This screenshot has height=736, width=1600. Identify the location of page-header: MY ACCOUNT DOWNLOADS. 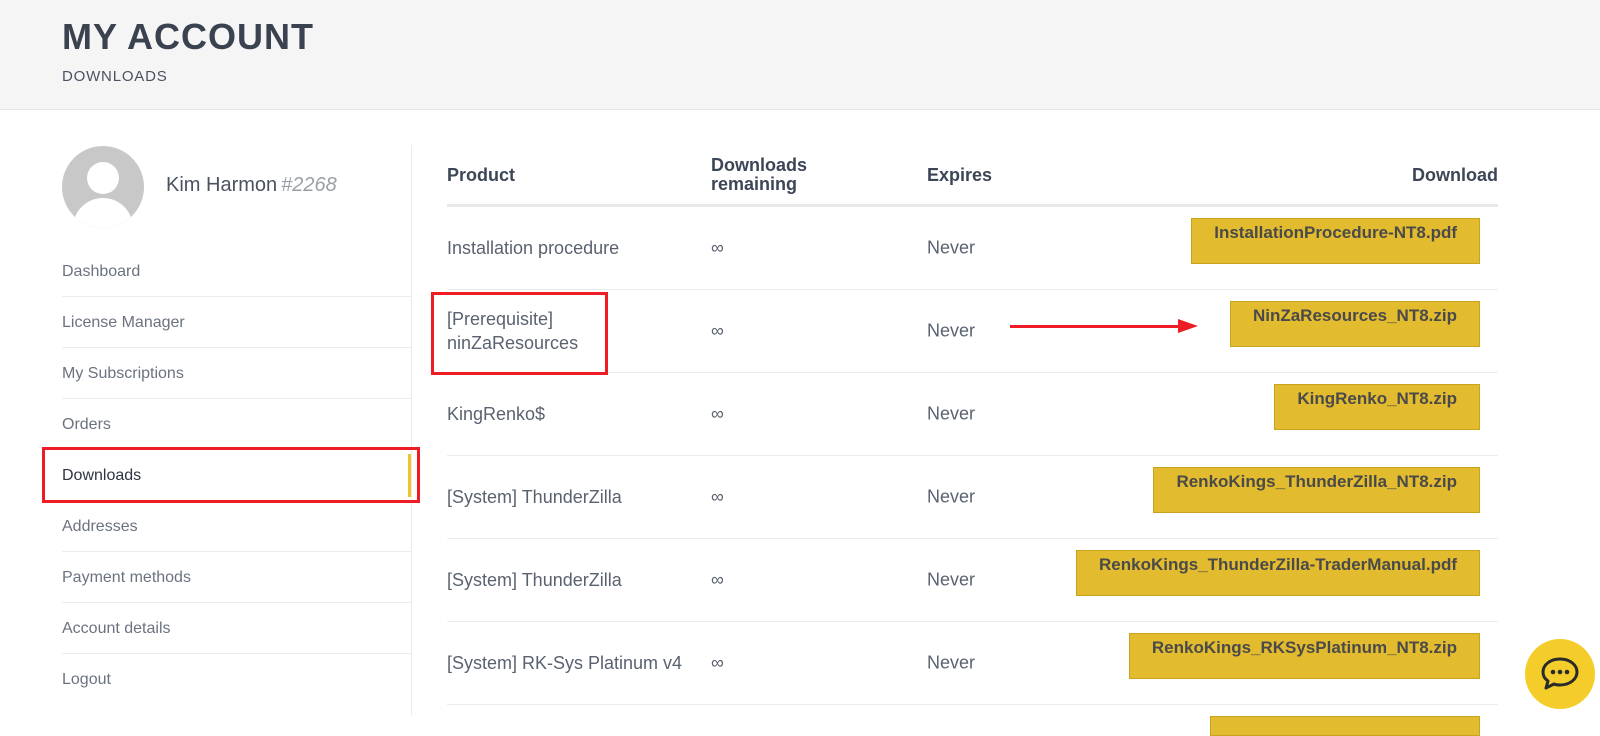
(800, 55).